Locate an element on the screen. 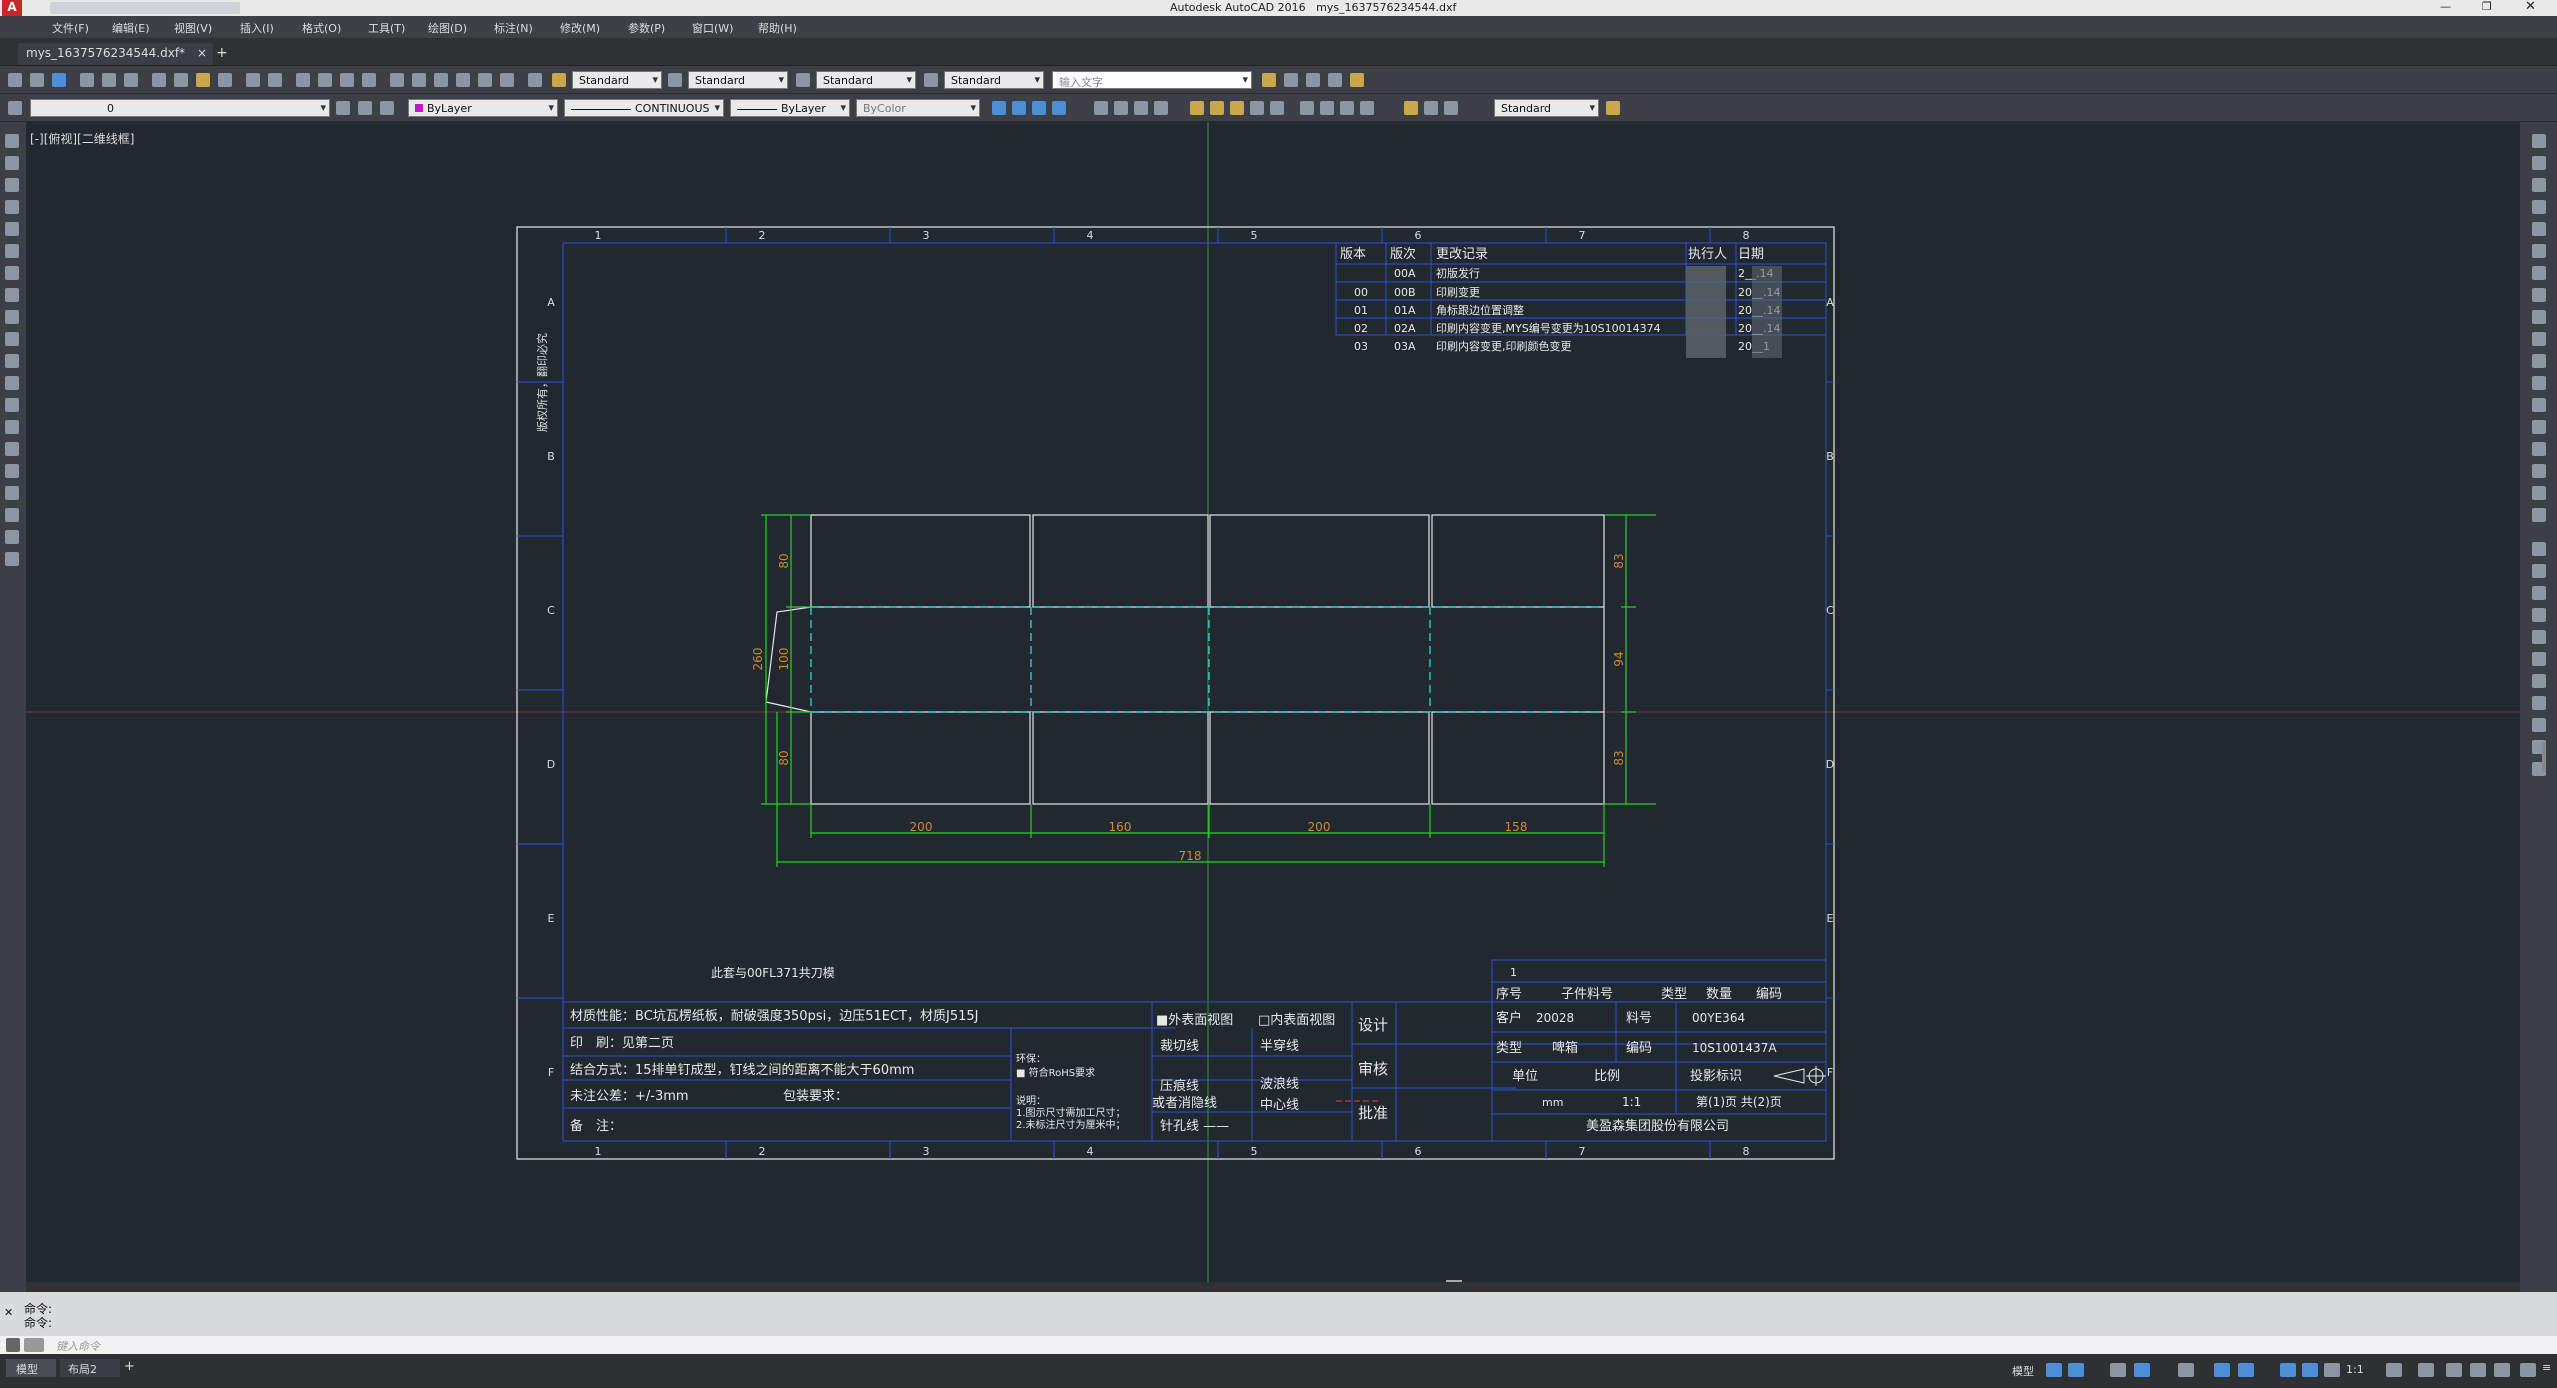 This screenshot has height=1388, width=2557. dim-ordinate-icon is located at coordinates (1059, 108).